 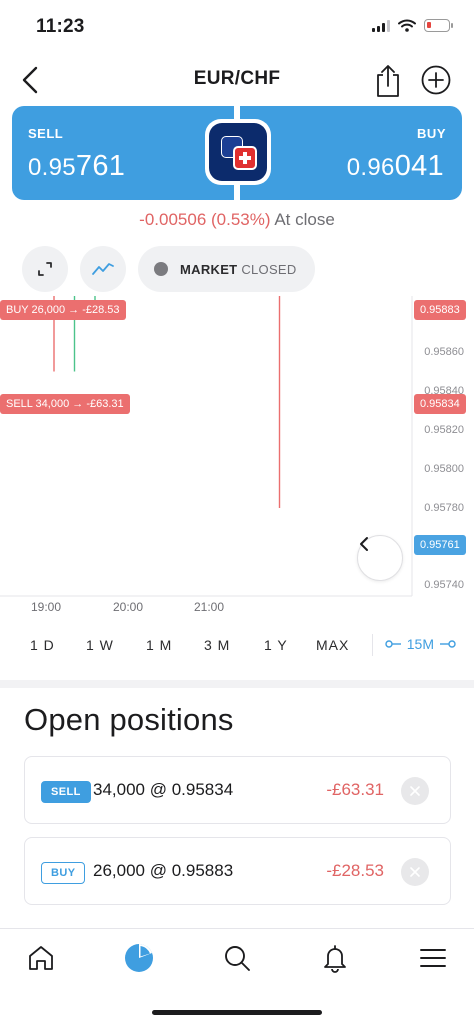 What do you see at coordinates (60, 26) in the screenshot?
I see `status-time: 11:23` at bounding box center [60, 26].